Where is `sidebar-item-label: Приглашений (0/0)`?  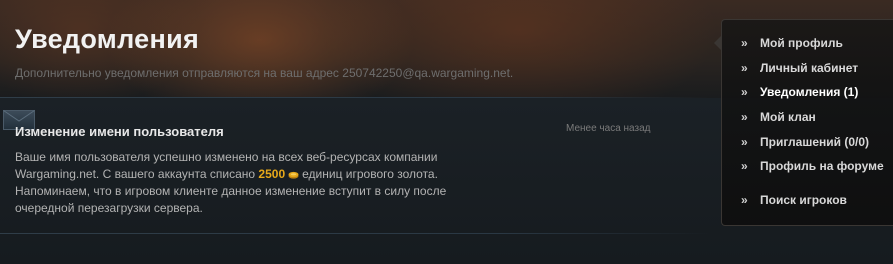
sidebar-item-label: Приглашений (0/0) is located at coordinates (815, 142).